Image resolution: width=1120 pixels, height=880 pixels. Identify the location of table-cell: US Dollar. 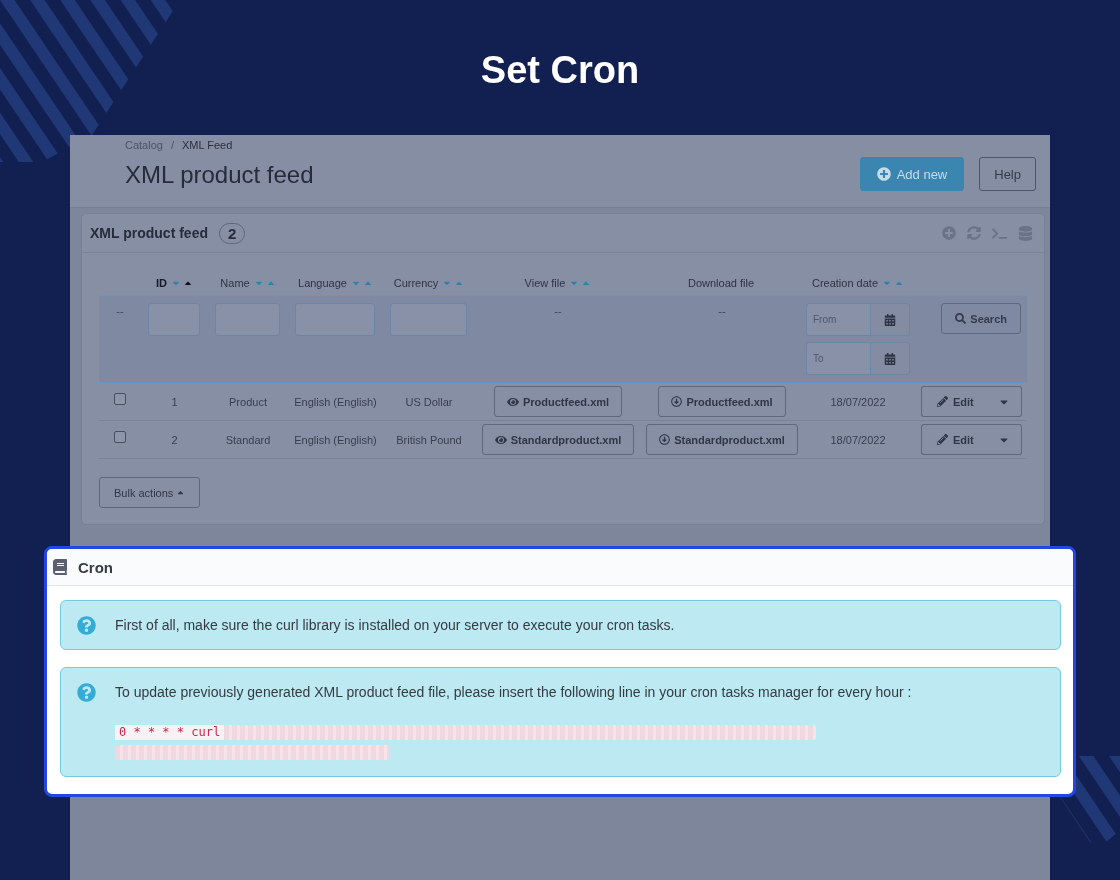
(429, 401).